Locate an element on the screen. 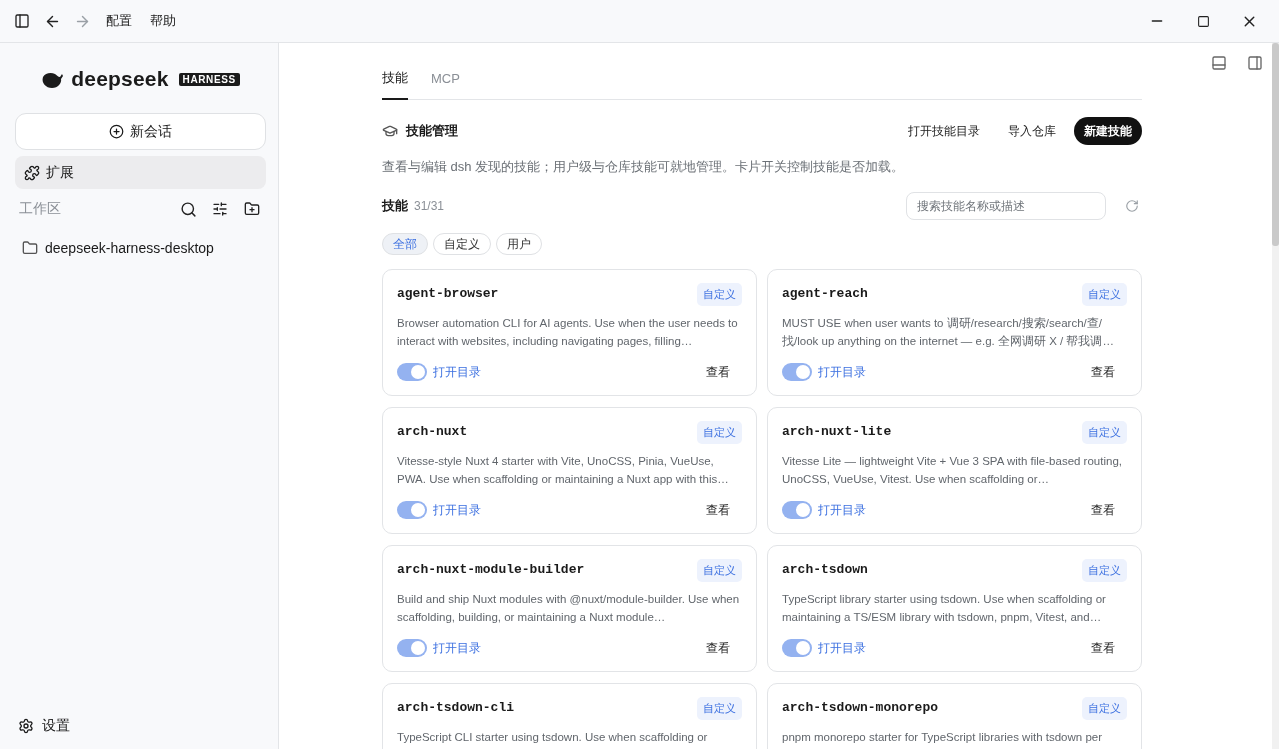 The image size is (1279, 749). skill-name: arch-nuxt-module-builder is located at coordinates (491, 569).